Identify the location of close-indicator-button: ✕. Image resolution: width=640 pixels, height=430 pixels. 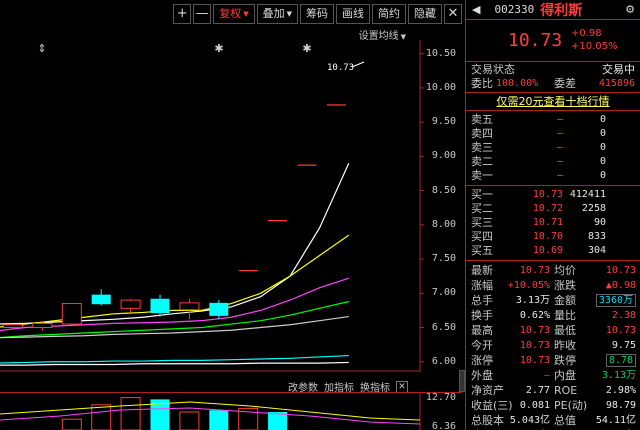
(402, 386).